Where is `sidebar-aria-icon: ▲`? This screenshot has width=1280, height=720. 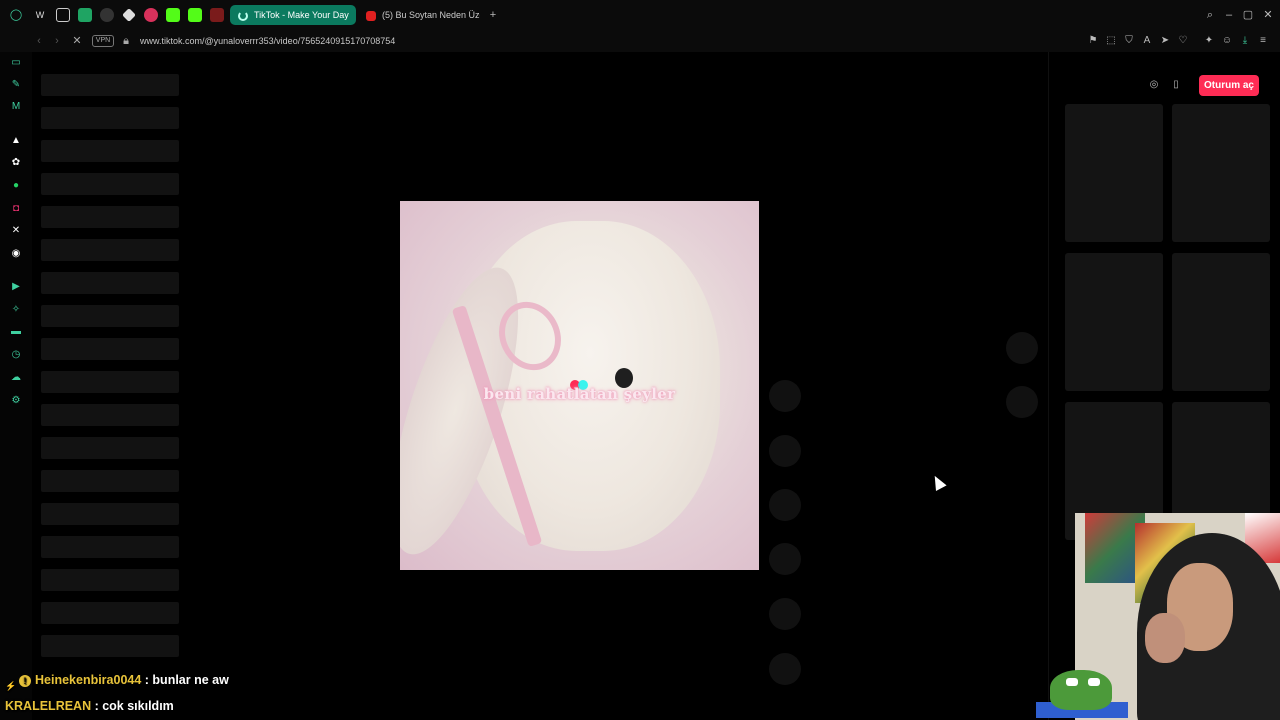 sidebar-aria-icon: ▲ is located at coordinates (16, 141).